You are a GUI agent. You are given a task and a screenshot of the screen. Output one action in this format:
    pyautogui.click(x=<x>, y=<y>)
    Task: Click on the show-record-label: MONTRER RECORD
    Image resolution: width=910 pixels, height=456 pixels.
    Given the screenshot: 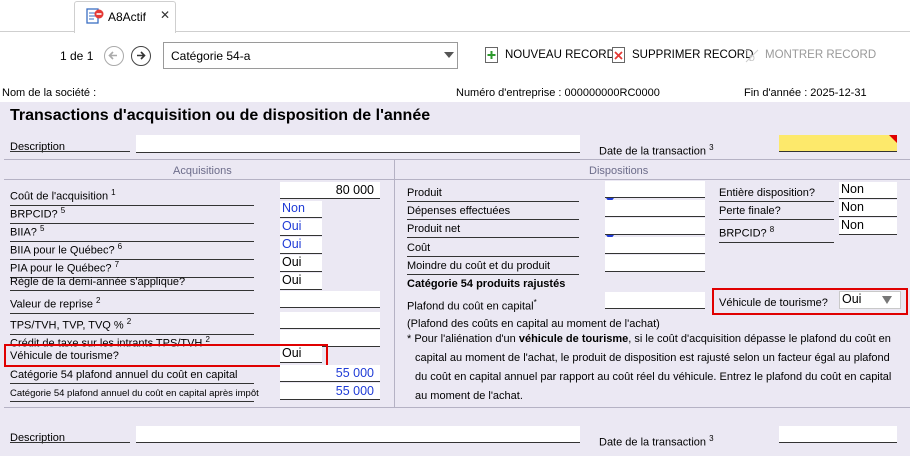 What is the action you would take?
    pyautogui.click(x=821, y=55)
    